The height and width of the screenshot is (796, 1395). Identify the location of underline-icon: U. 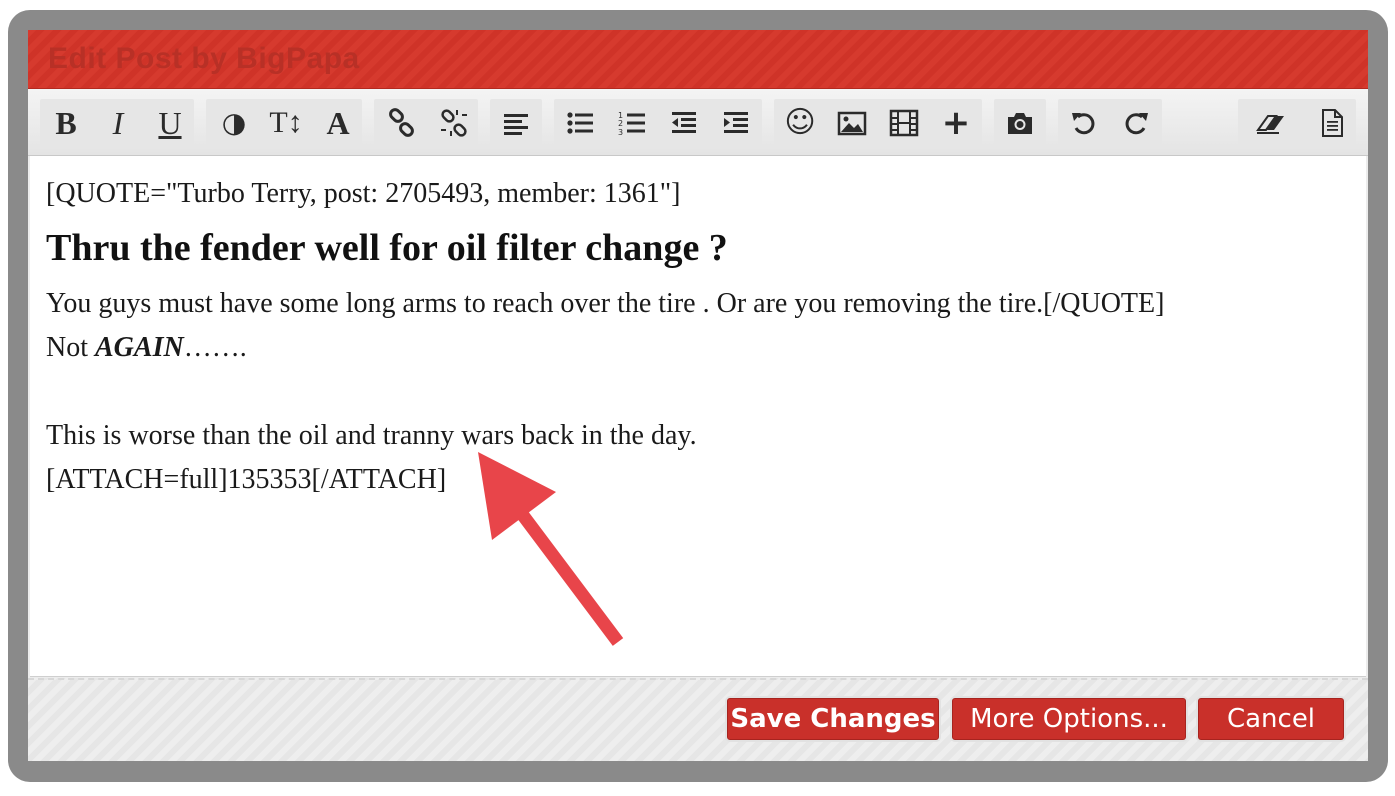
(170, 123).